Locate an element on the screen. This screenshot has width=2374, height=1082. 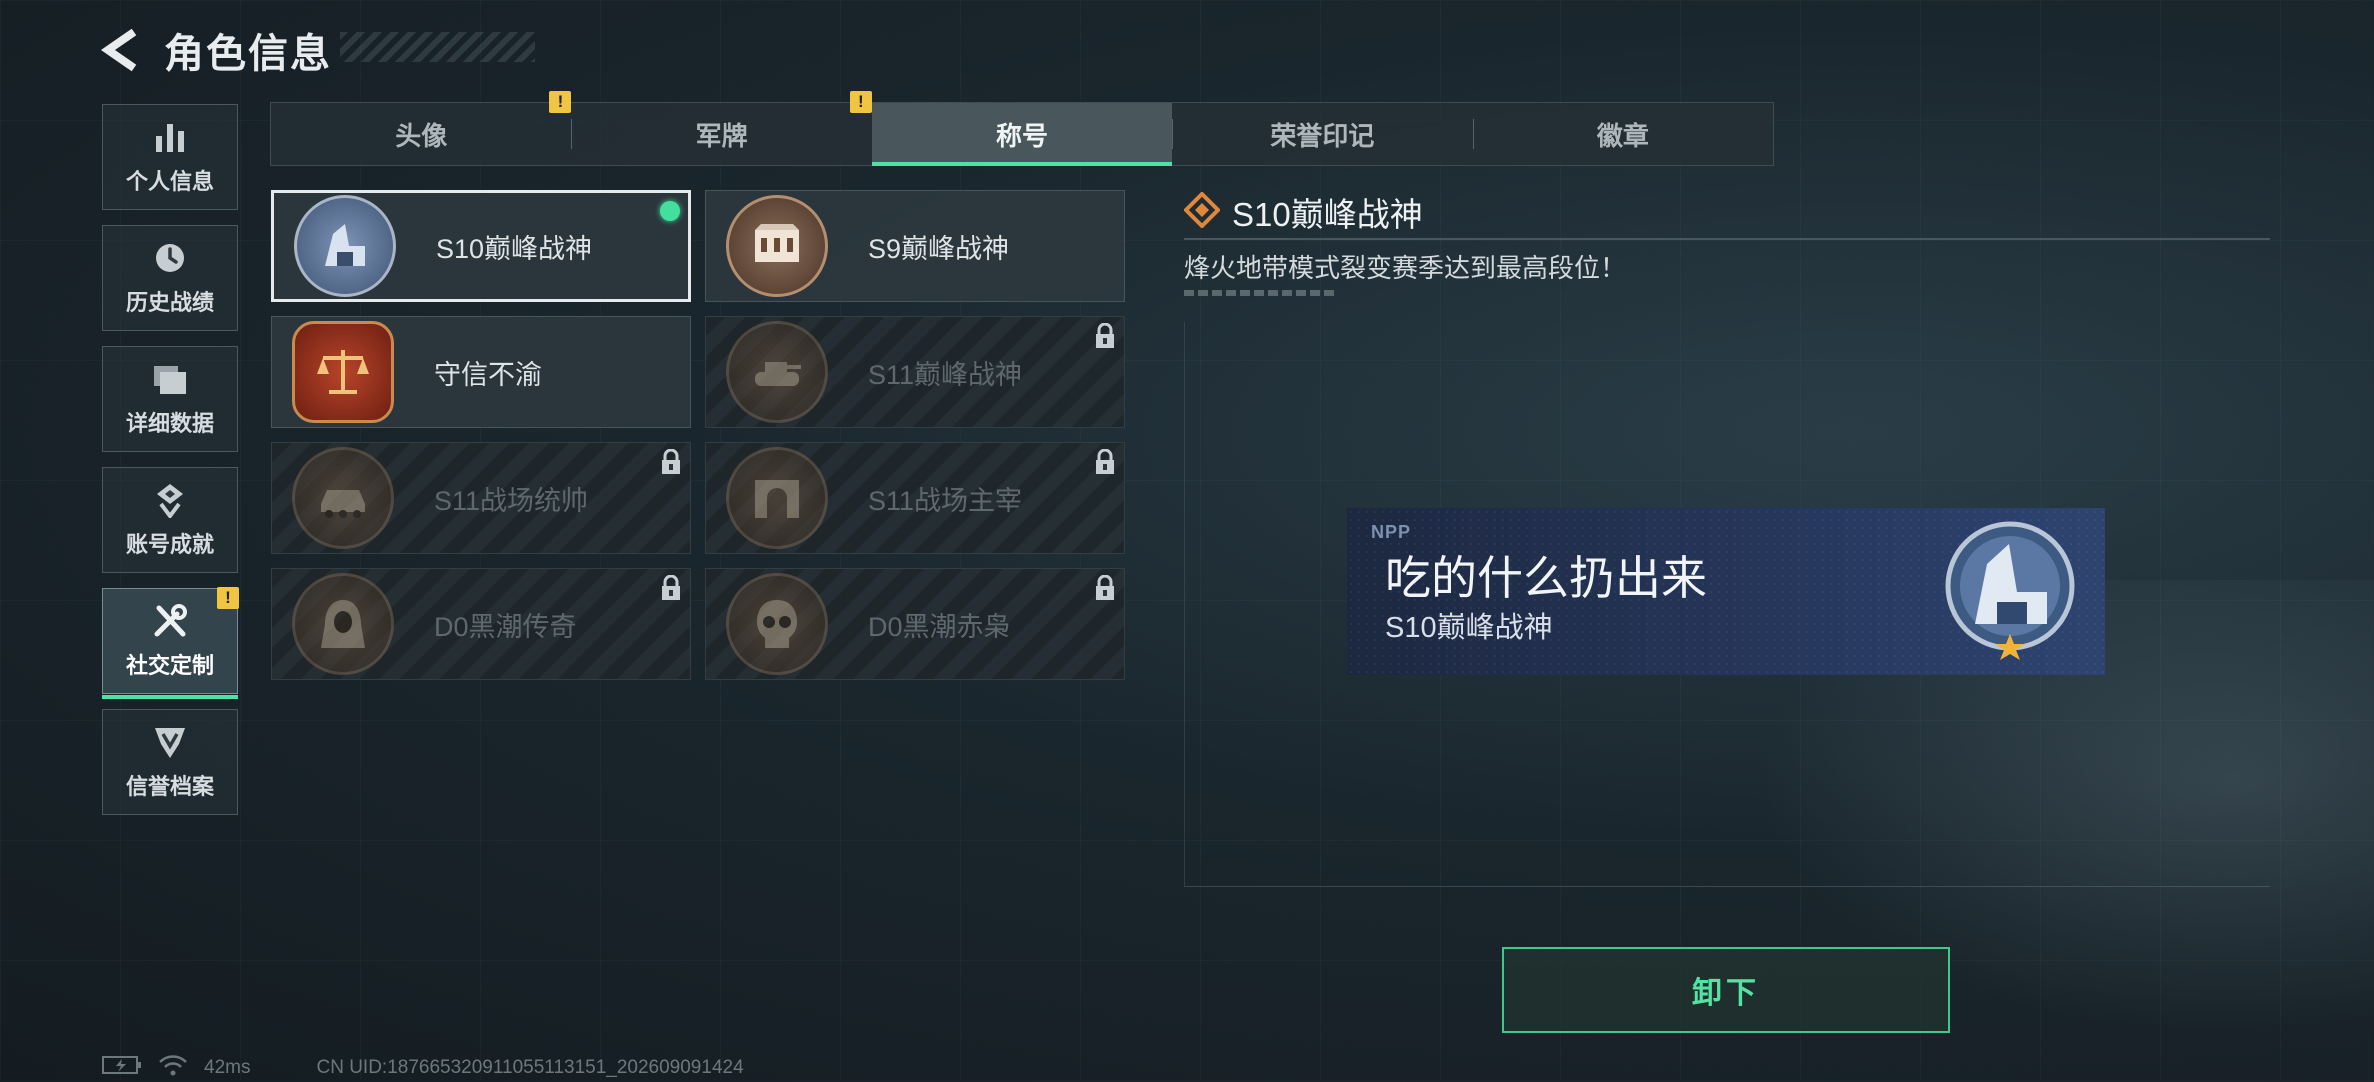
sidebar-item-credit-file: 信誉档案 is located at coordinates (170, 762).